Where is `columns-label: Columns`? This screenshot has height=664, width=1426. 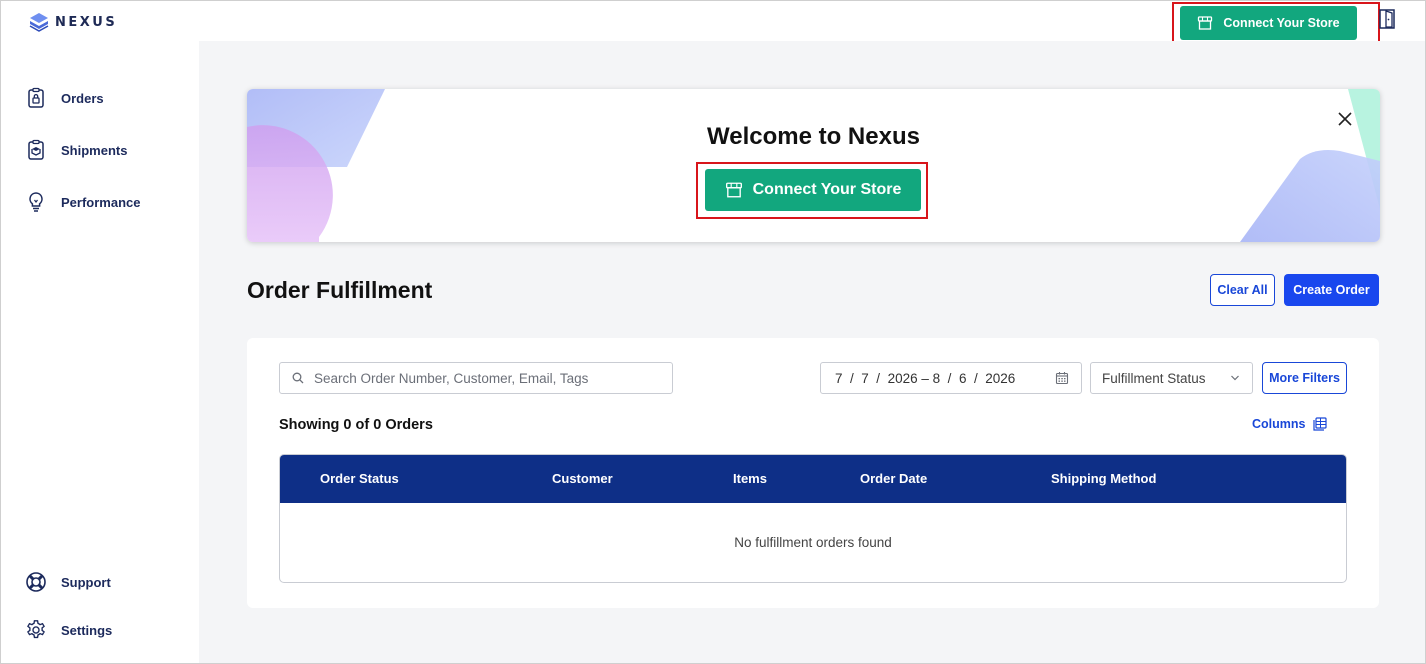
columns-label: Columns is located at coordinates (1279, 424).